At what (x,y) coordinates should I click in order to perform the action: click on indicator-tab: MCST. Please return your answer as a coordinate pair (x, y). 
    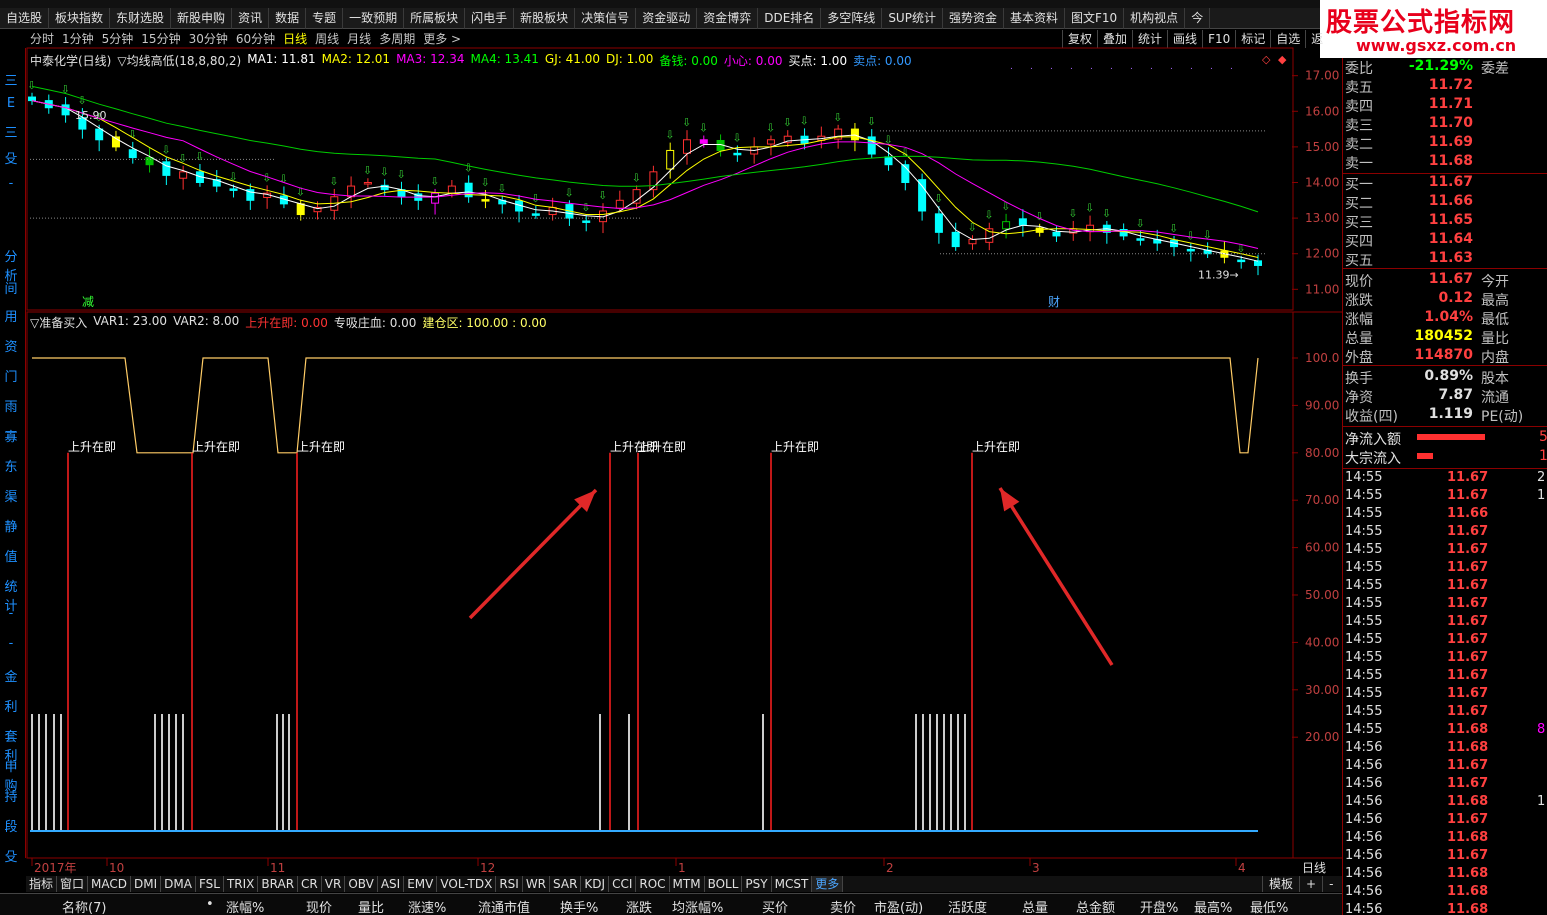
    Looking at the image, I should click on (792, 884).